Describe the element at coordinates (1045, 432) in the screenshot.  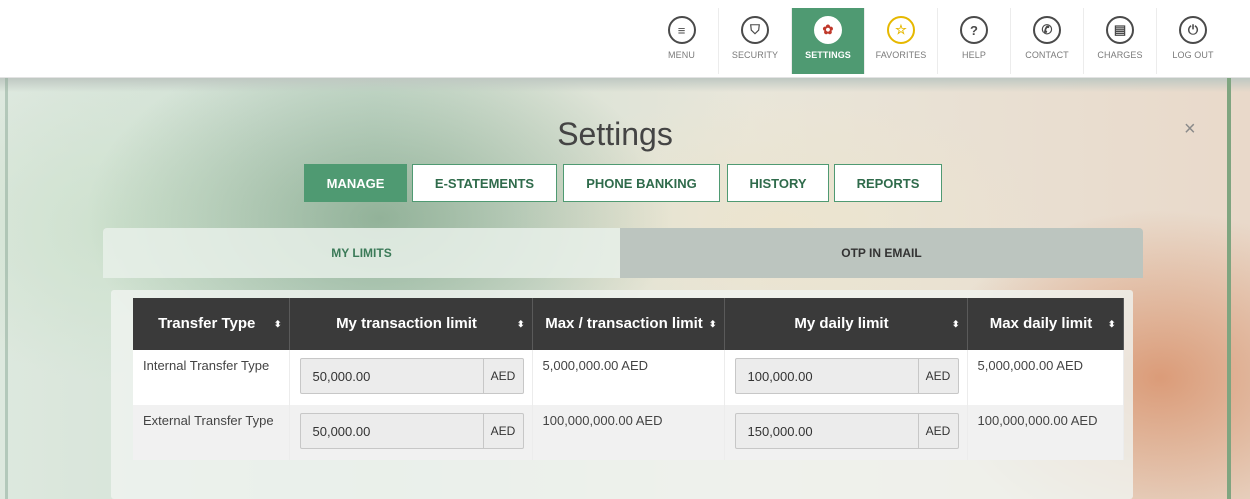
I see `max-daily-limit-cell: 100,000,000.00 AED` at that location.